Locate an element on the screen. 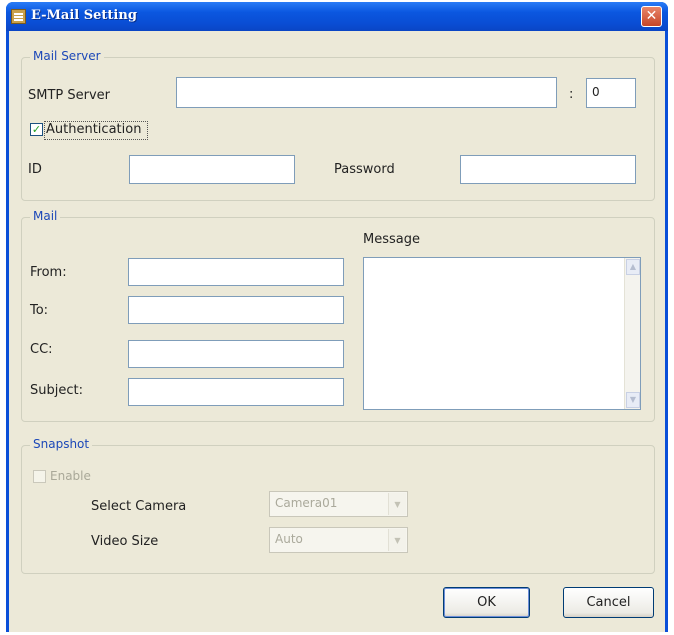 This screenshot has width=674, height=635. mail-server-legend: Mail Server is located at coordinates (67, 56).